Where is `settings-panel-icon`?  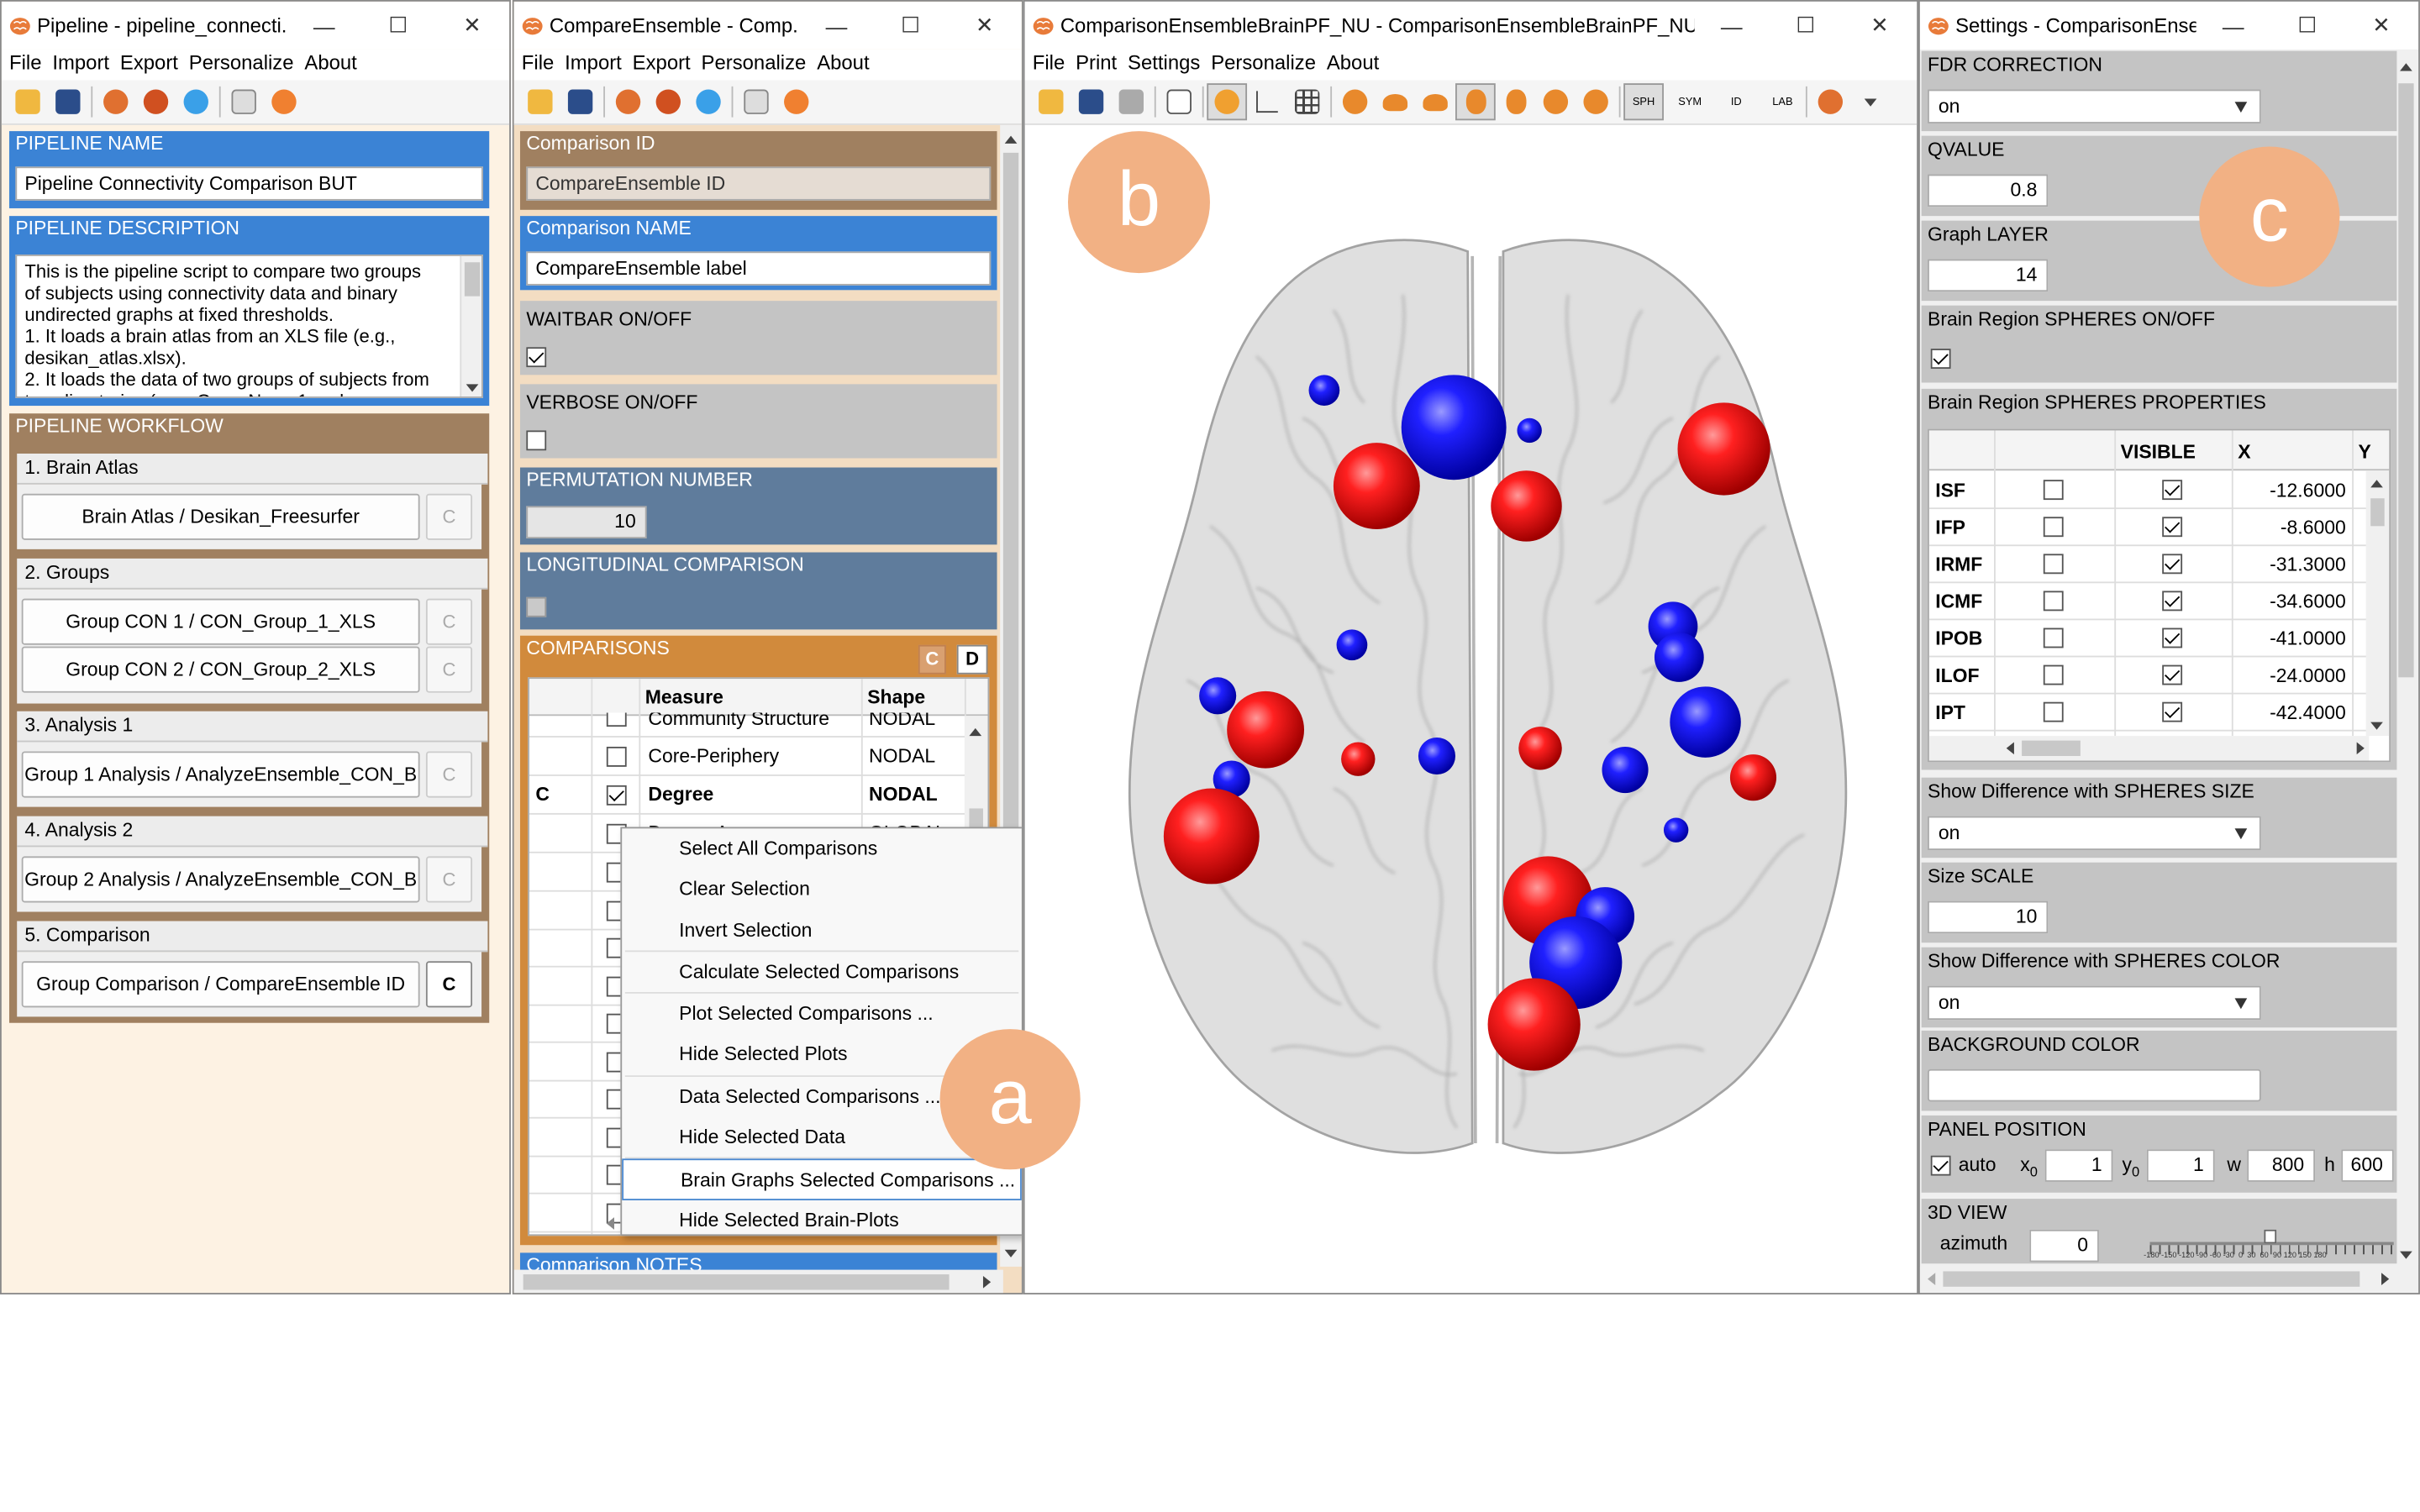 settings-panel-icon is located at coordinates (1179, 101).